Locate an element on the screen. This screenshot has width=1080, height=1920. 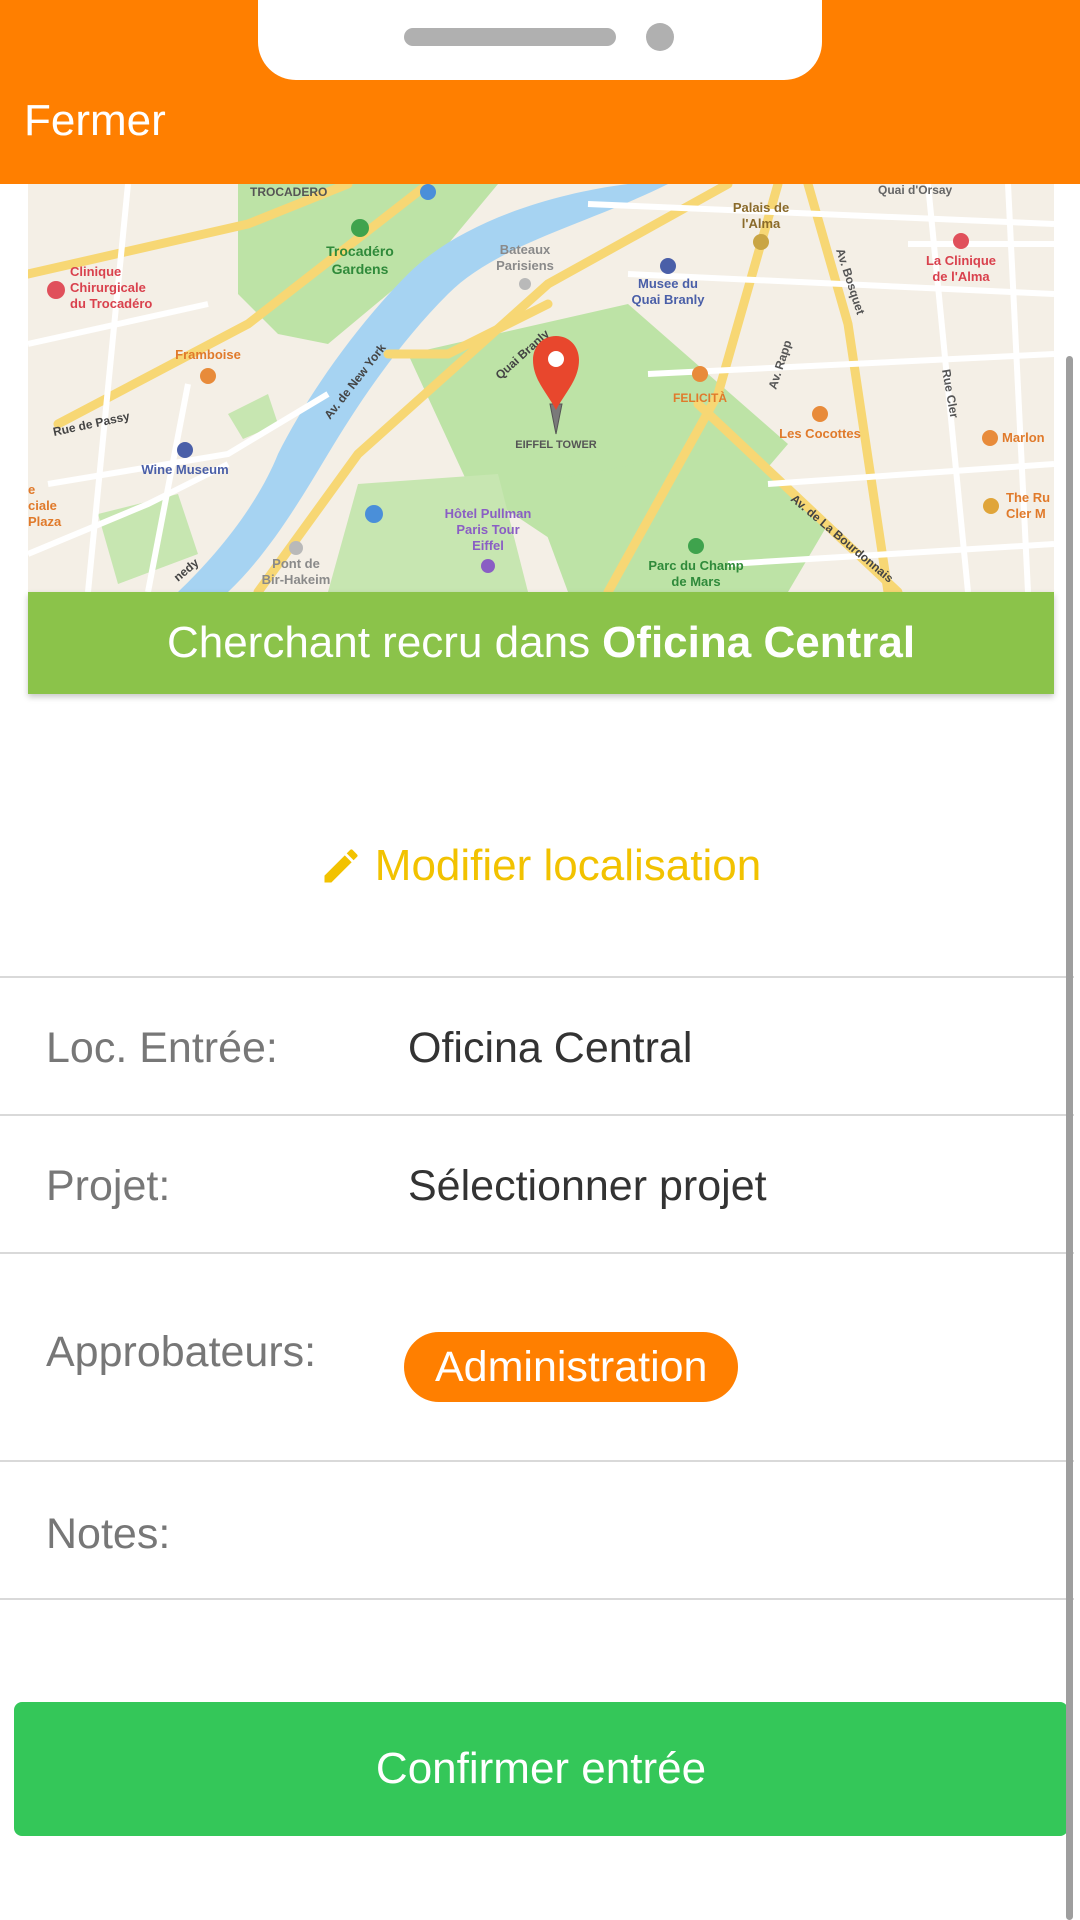
map-label-les-cocottes: Les Cocottes is located at coordinates (820, 433).